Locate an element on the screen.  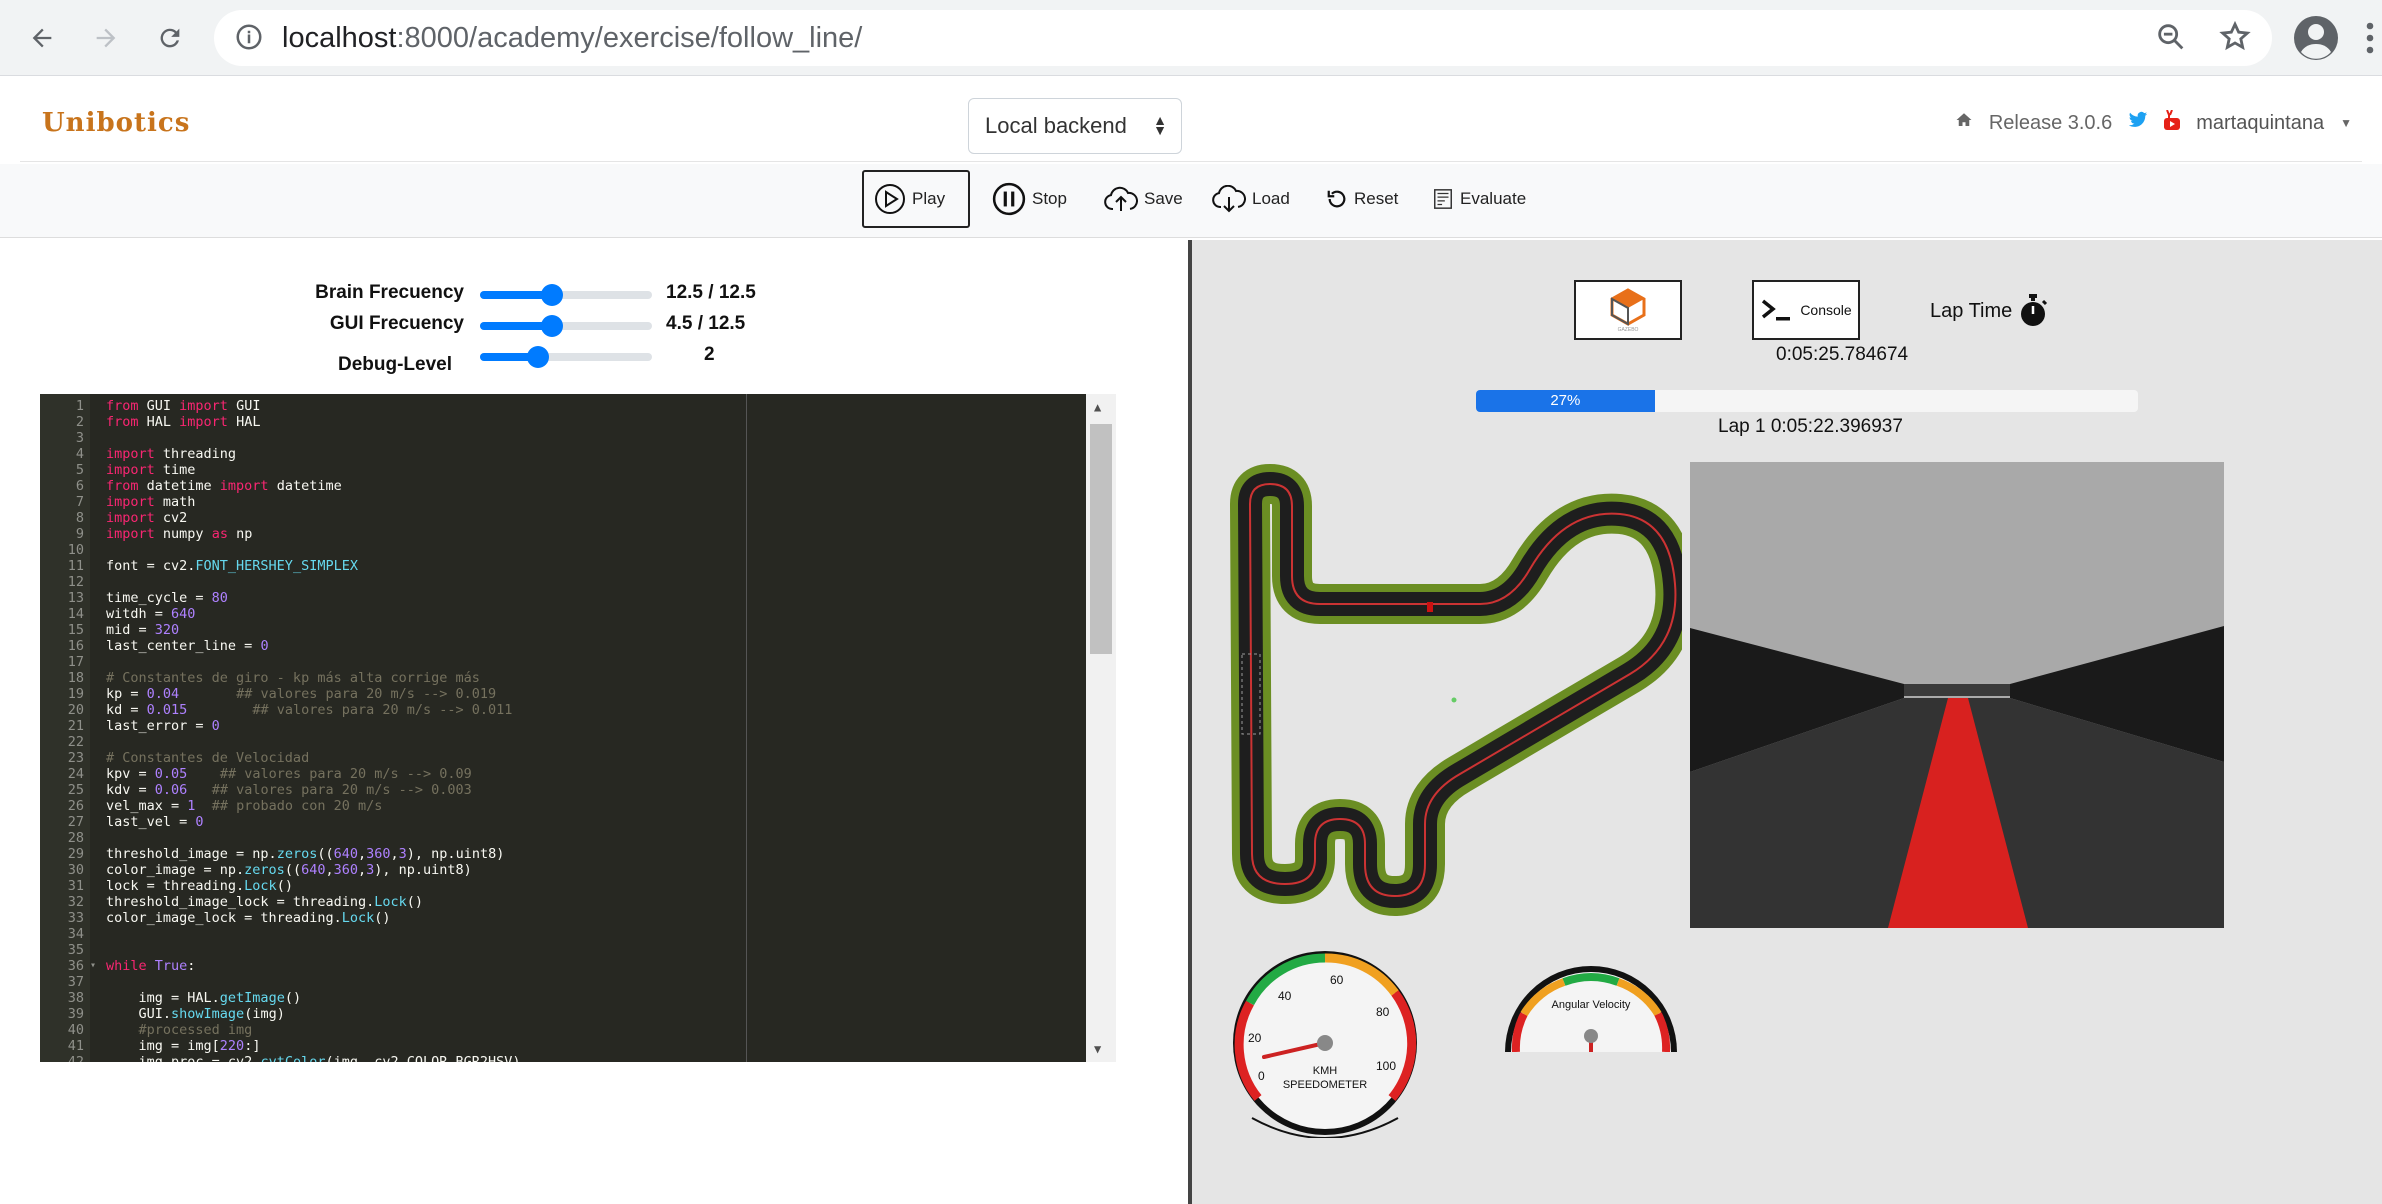
twitter-icon is located at coordinates (2138, 123).